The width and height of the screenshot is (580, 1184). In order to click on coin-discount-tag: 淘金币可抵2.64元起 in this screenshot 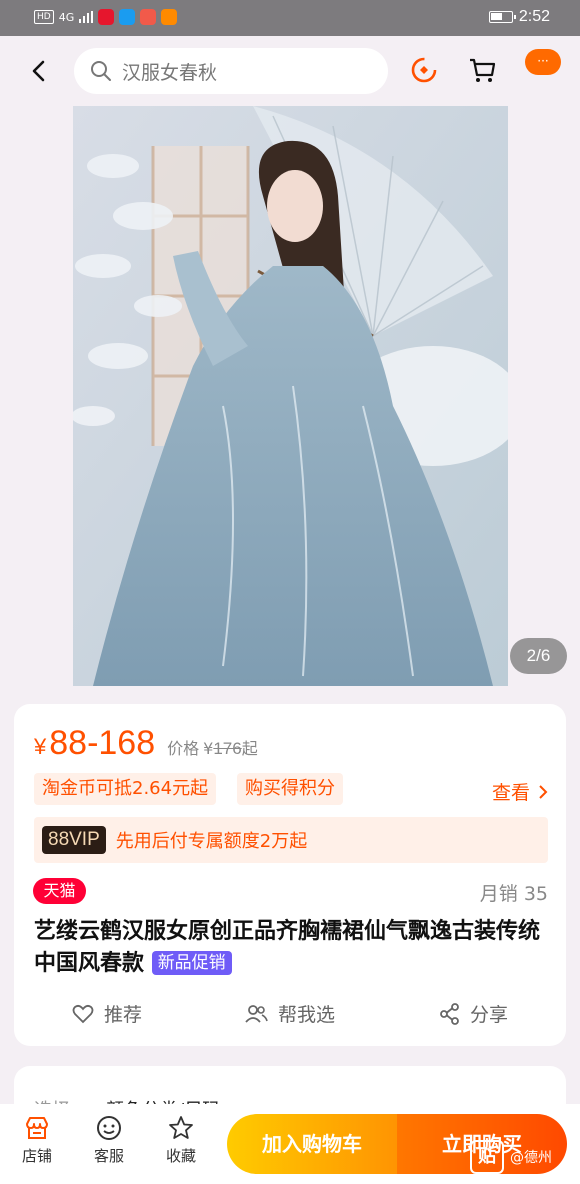, I will do `click(125, 789)`.